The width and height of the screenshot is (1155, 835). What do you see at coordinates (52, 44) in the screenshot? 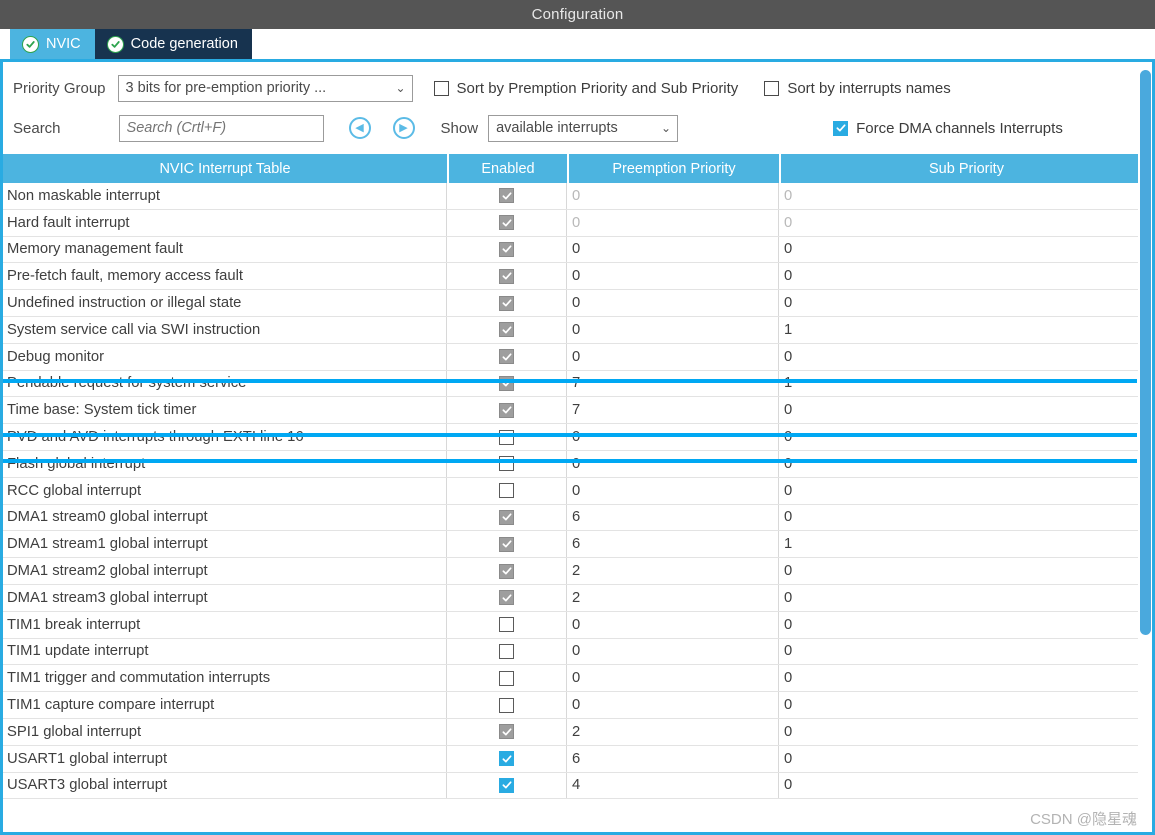
I see `tab-nvic: NVIC` at bounding box center [52, 44].